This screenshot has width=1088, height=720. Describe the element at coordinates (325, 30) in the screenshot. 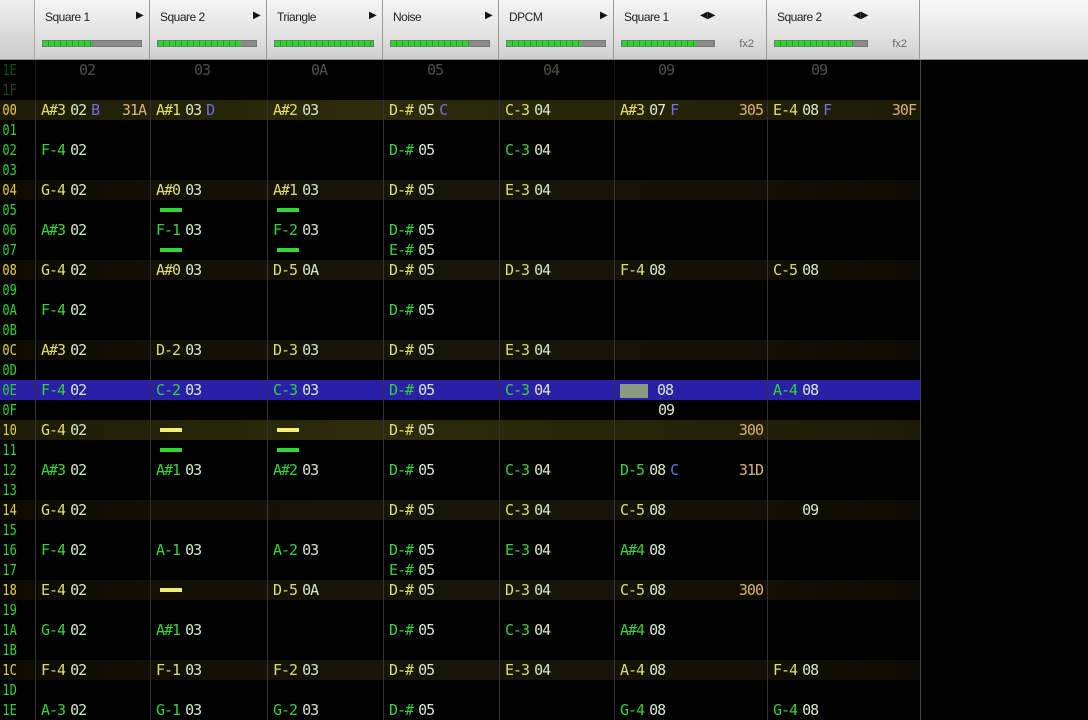

I see `channel-header-2: Triangle ▶` at that location.